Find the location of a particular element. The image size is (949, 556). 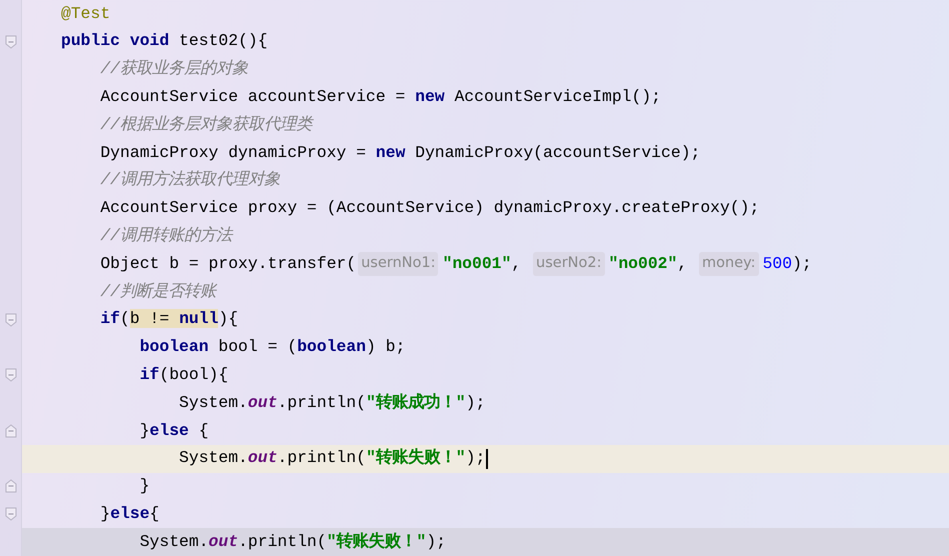

code-line: //根据业务层对象获取代理类 is located at coordinates (205, 125).